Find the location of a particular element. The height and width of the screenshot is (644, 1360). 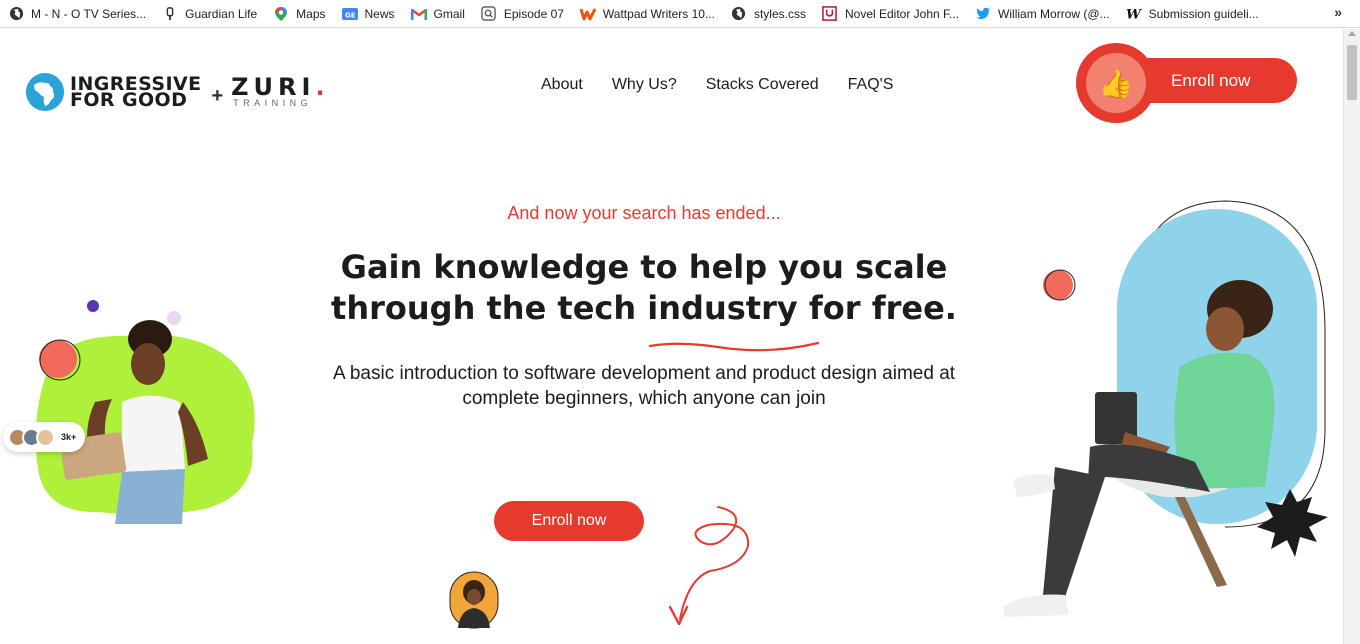

nav-stacks-covered: Stacks Covered is located at coordinates (762, 85).